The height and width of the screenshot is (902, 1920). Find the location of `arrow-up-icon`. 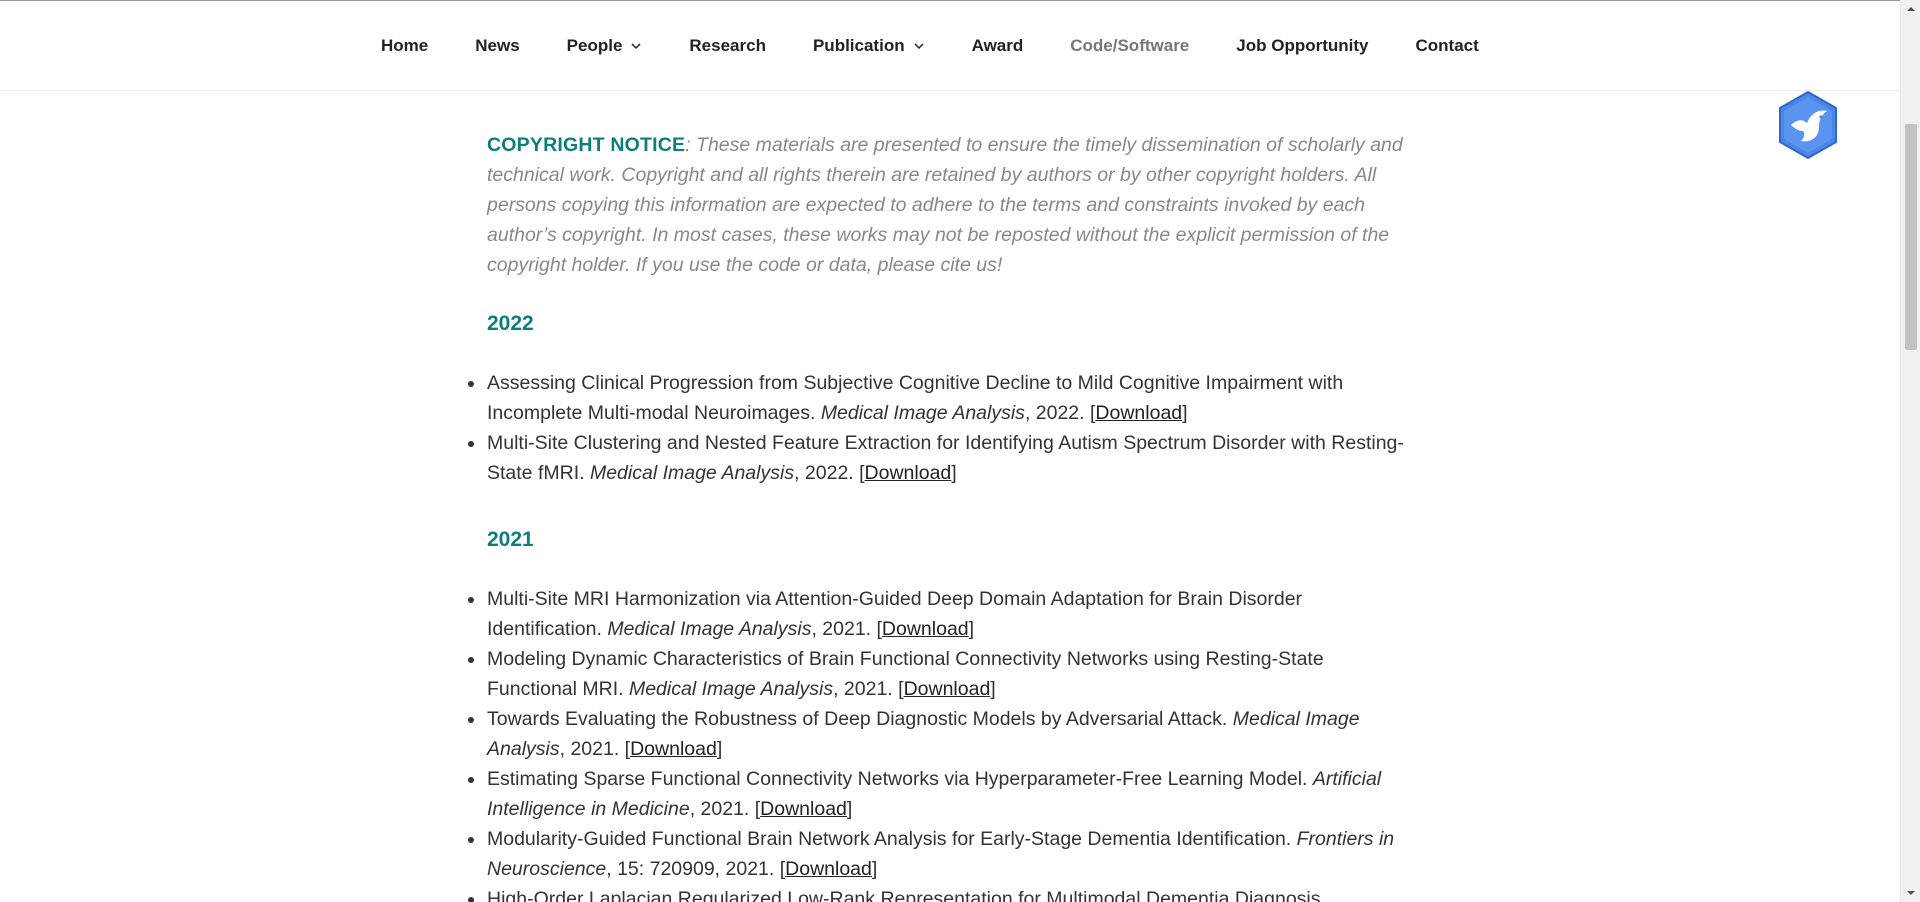

arrow-up-icon is located at coordinates (1910, 9).